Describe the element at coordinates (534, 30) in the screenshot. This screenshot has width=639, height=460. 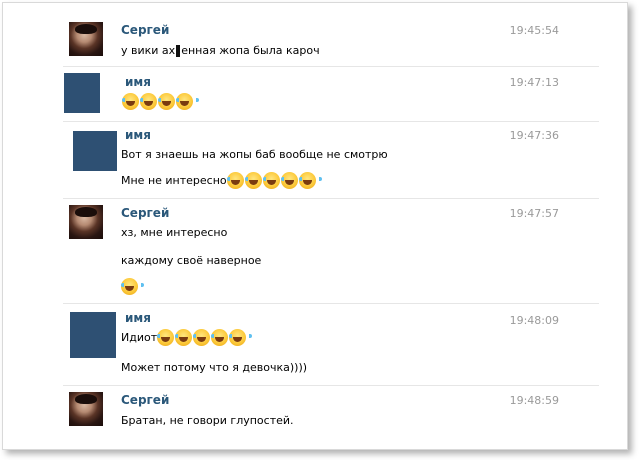
I see `message-time: 19:45:54` at that location.